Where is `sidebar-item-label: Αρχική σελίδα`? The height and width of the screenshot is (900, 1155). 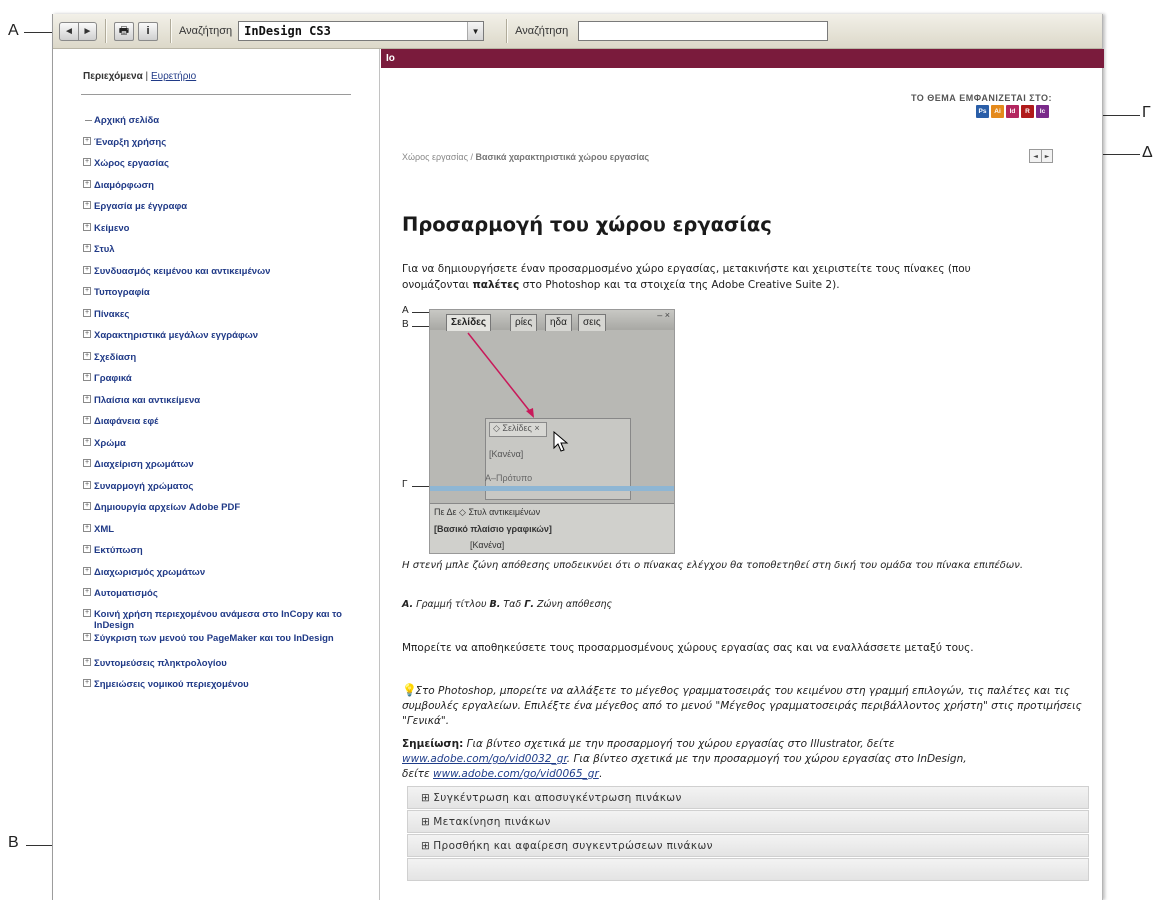
sidebar-item-label: Αρχική σελίδα is located at coordinates (127, 120).